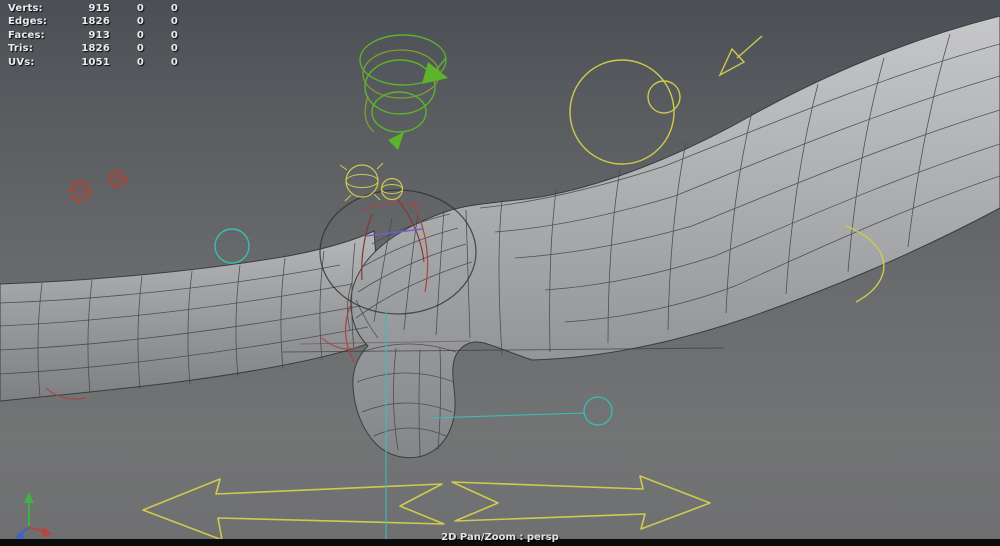 This screenshot has width=1000, height=546. I want to click on axis-y-arrow-icon, so click(29, 497).